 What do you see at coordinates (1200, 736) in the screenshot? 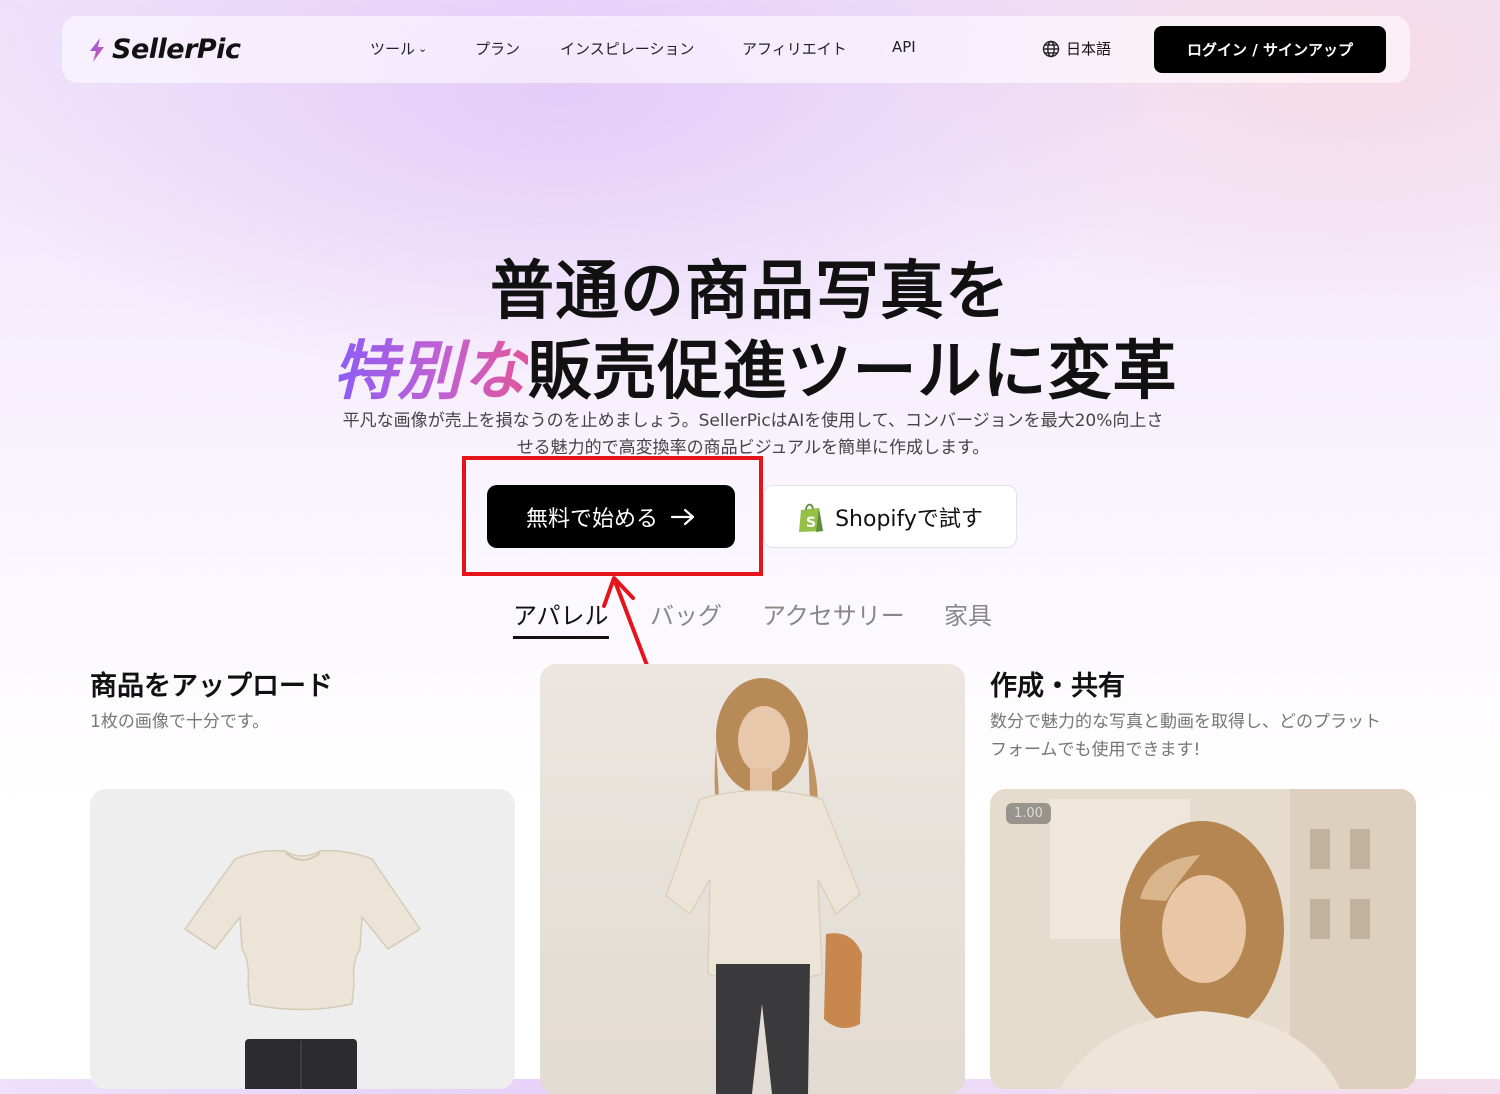
I see `share-desc: 数分で魅力的な写真と動画を取得し、どのプラット フォームでも使用できます!` at bounding box center [1200, 736].